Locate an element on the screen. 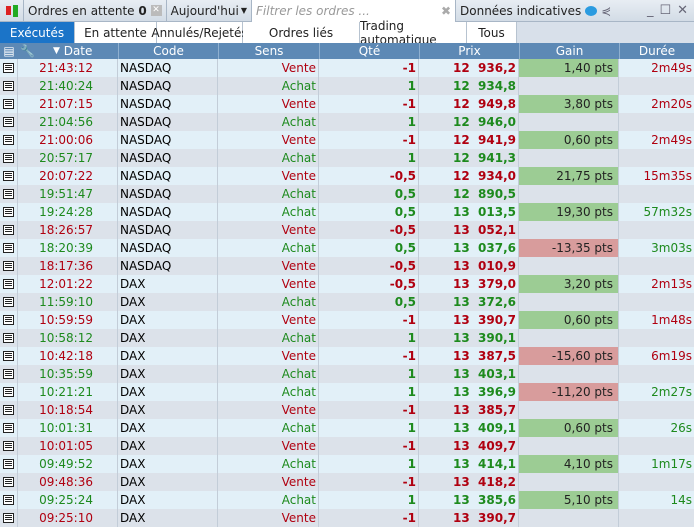 This screenshot has width=694, height=527. wrench-icon: 🔧 is located at coordinates (27, 51).